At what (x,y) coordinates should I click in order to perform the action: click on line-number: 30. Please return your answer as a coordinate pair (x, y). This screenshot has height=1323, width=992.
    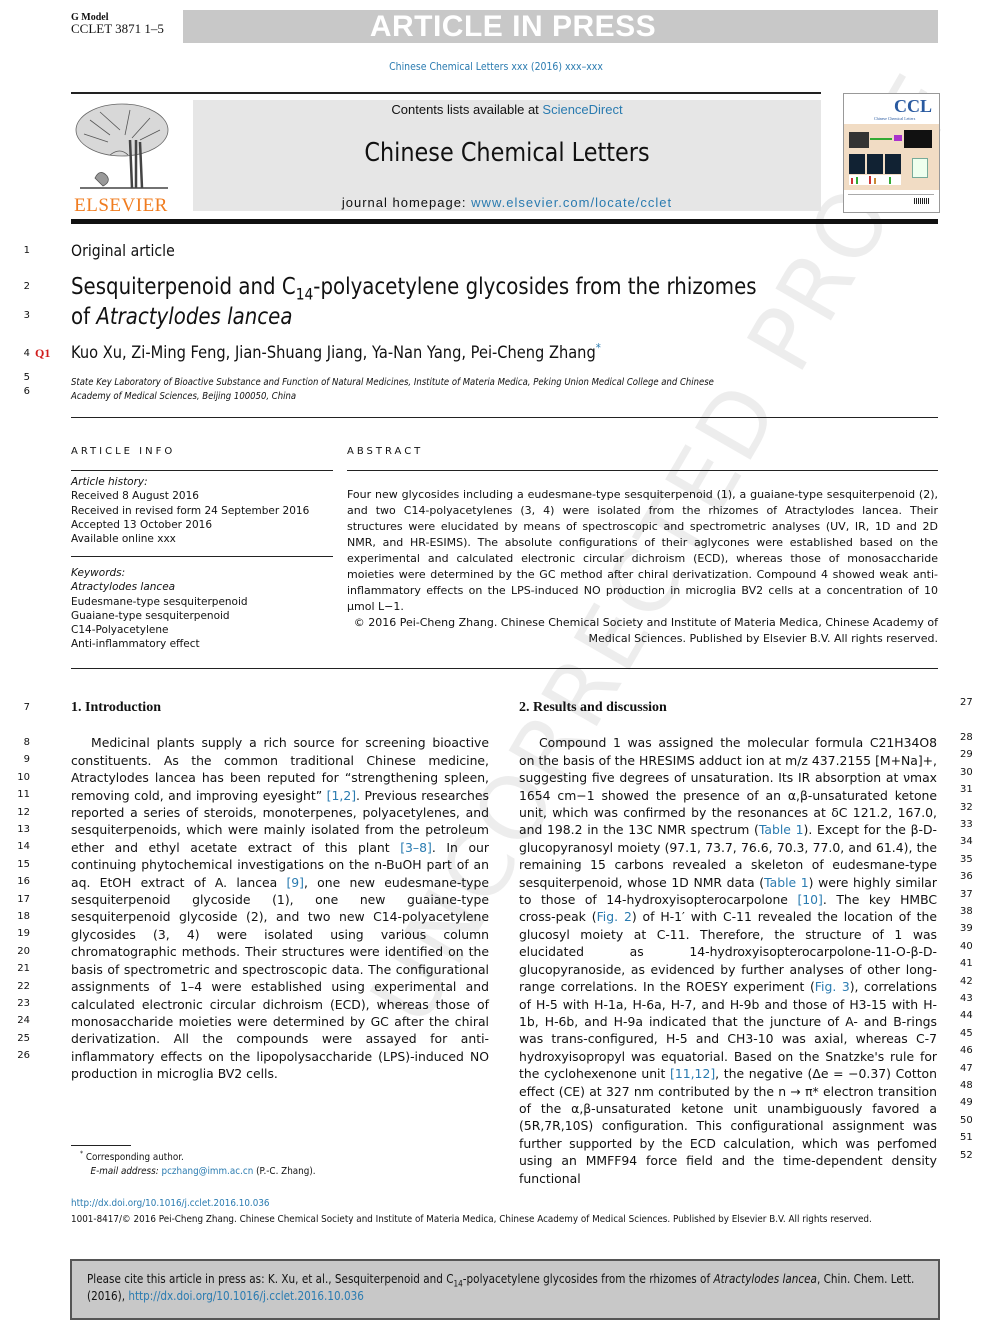
    Looking at the image, I should click on (966, 772).